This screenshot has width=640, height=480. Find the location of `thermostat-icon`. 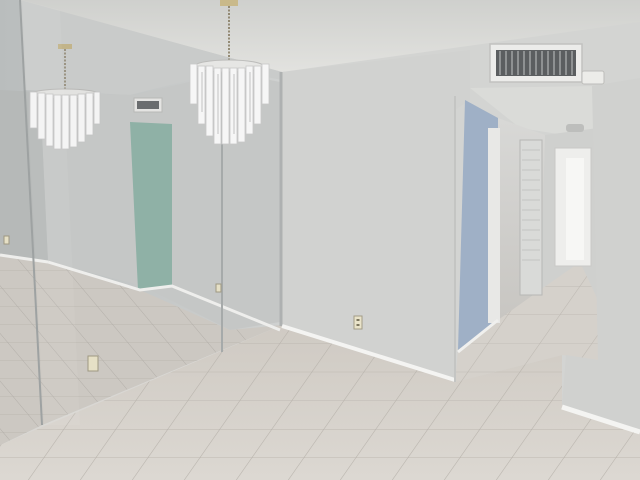

thermostat-icon is located at coordinates (593, 77).